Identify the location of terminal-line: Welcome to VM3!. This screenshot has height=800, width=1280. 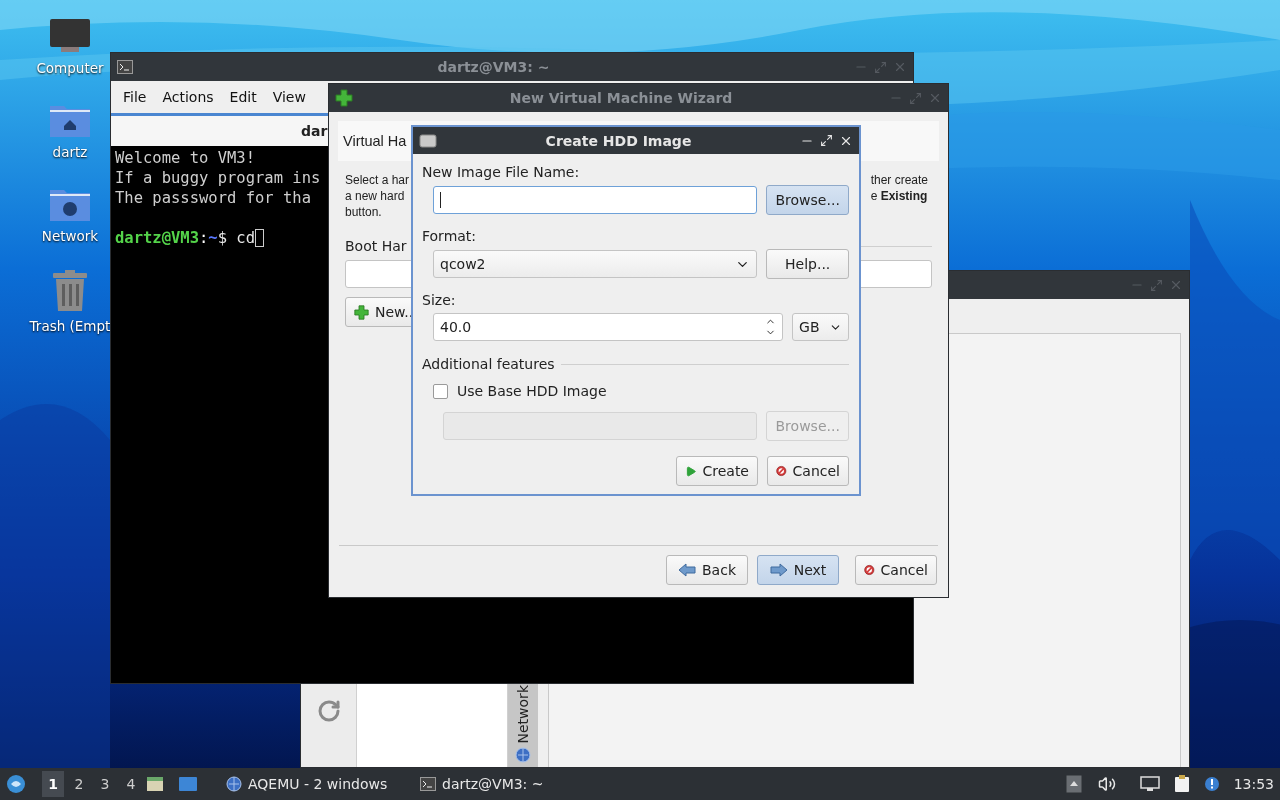
(185, 158).